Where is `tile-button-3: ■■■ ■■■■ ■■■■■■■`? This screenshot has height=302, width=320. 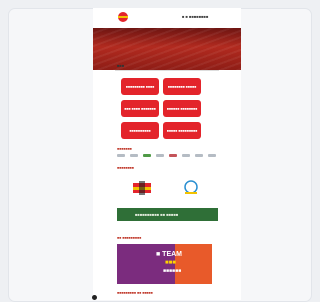 tile-button-3: ■■■ ■■■■ ■■■■■■■ is located at coordinates (140, 108).